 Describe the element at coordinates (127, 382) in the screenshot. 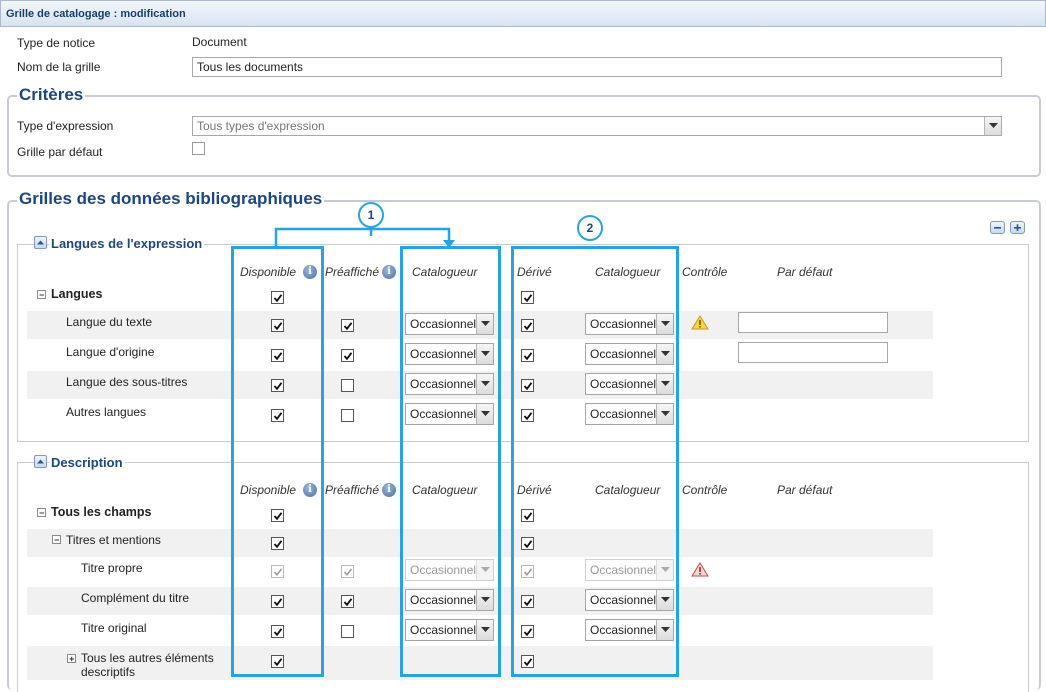

I see `row-label: Langue des sous-titres` at that location.